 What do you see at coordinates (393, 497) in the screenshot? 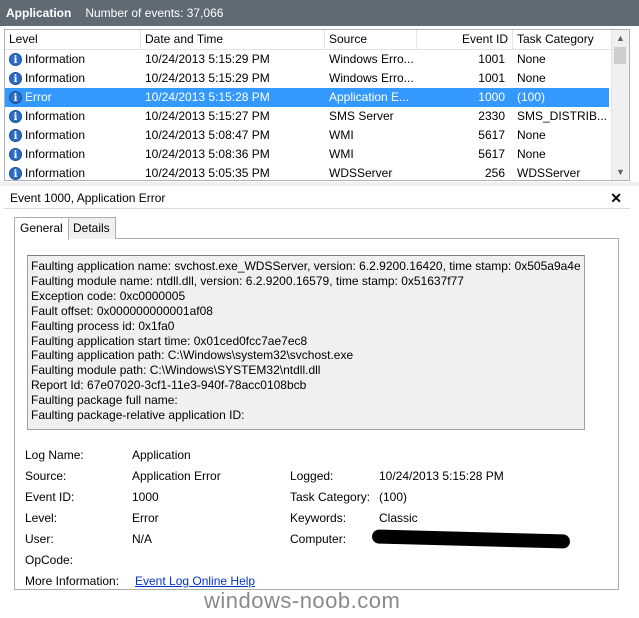
I see `task-category-value: (100)` at bounding box center [393, 497].